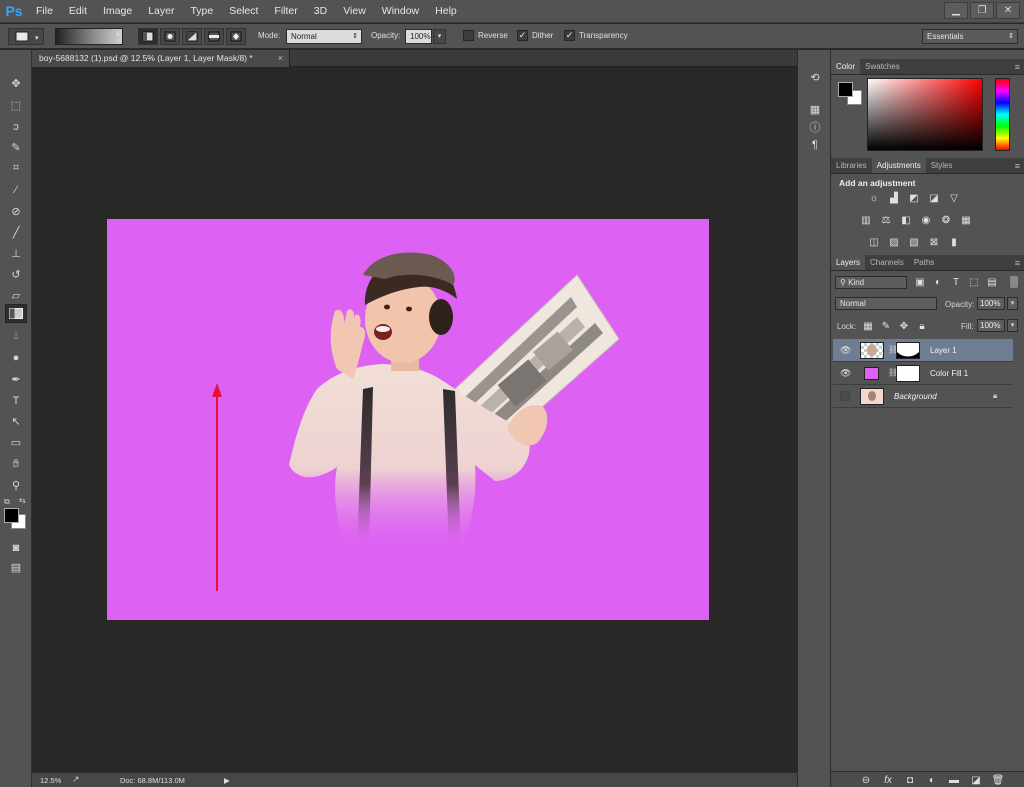 This screenshot has height=787, width=1024. I want to click on layer-style-icon: fx, so click(888, 780).